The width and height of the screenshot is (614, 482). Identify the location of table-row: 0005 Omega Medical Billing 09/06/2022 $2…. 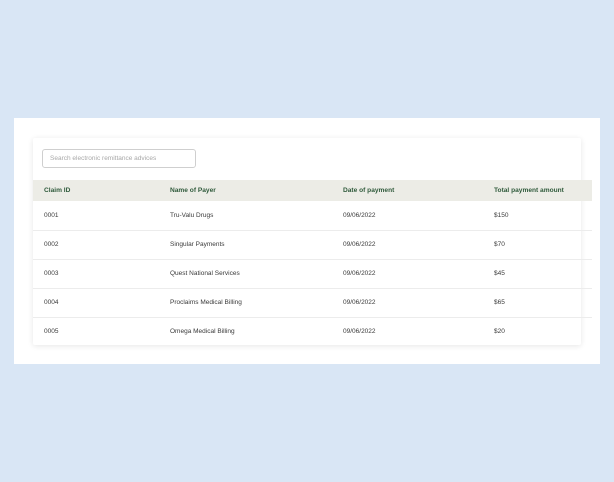
(312, 331).